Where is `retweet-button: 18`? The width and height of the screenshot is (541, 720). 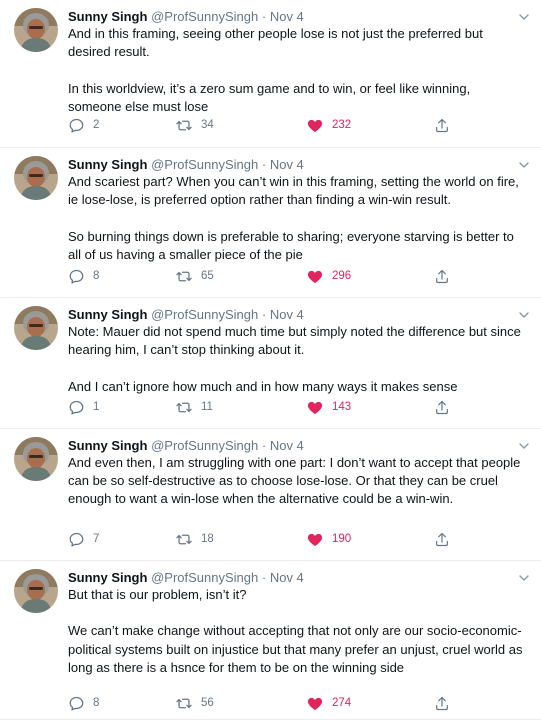 retweet-button: 18 is located at coordinates (194, 539).